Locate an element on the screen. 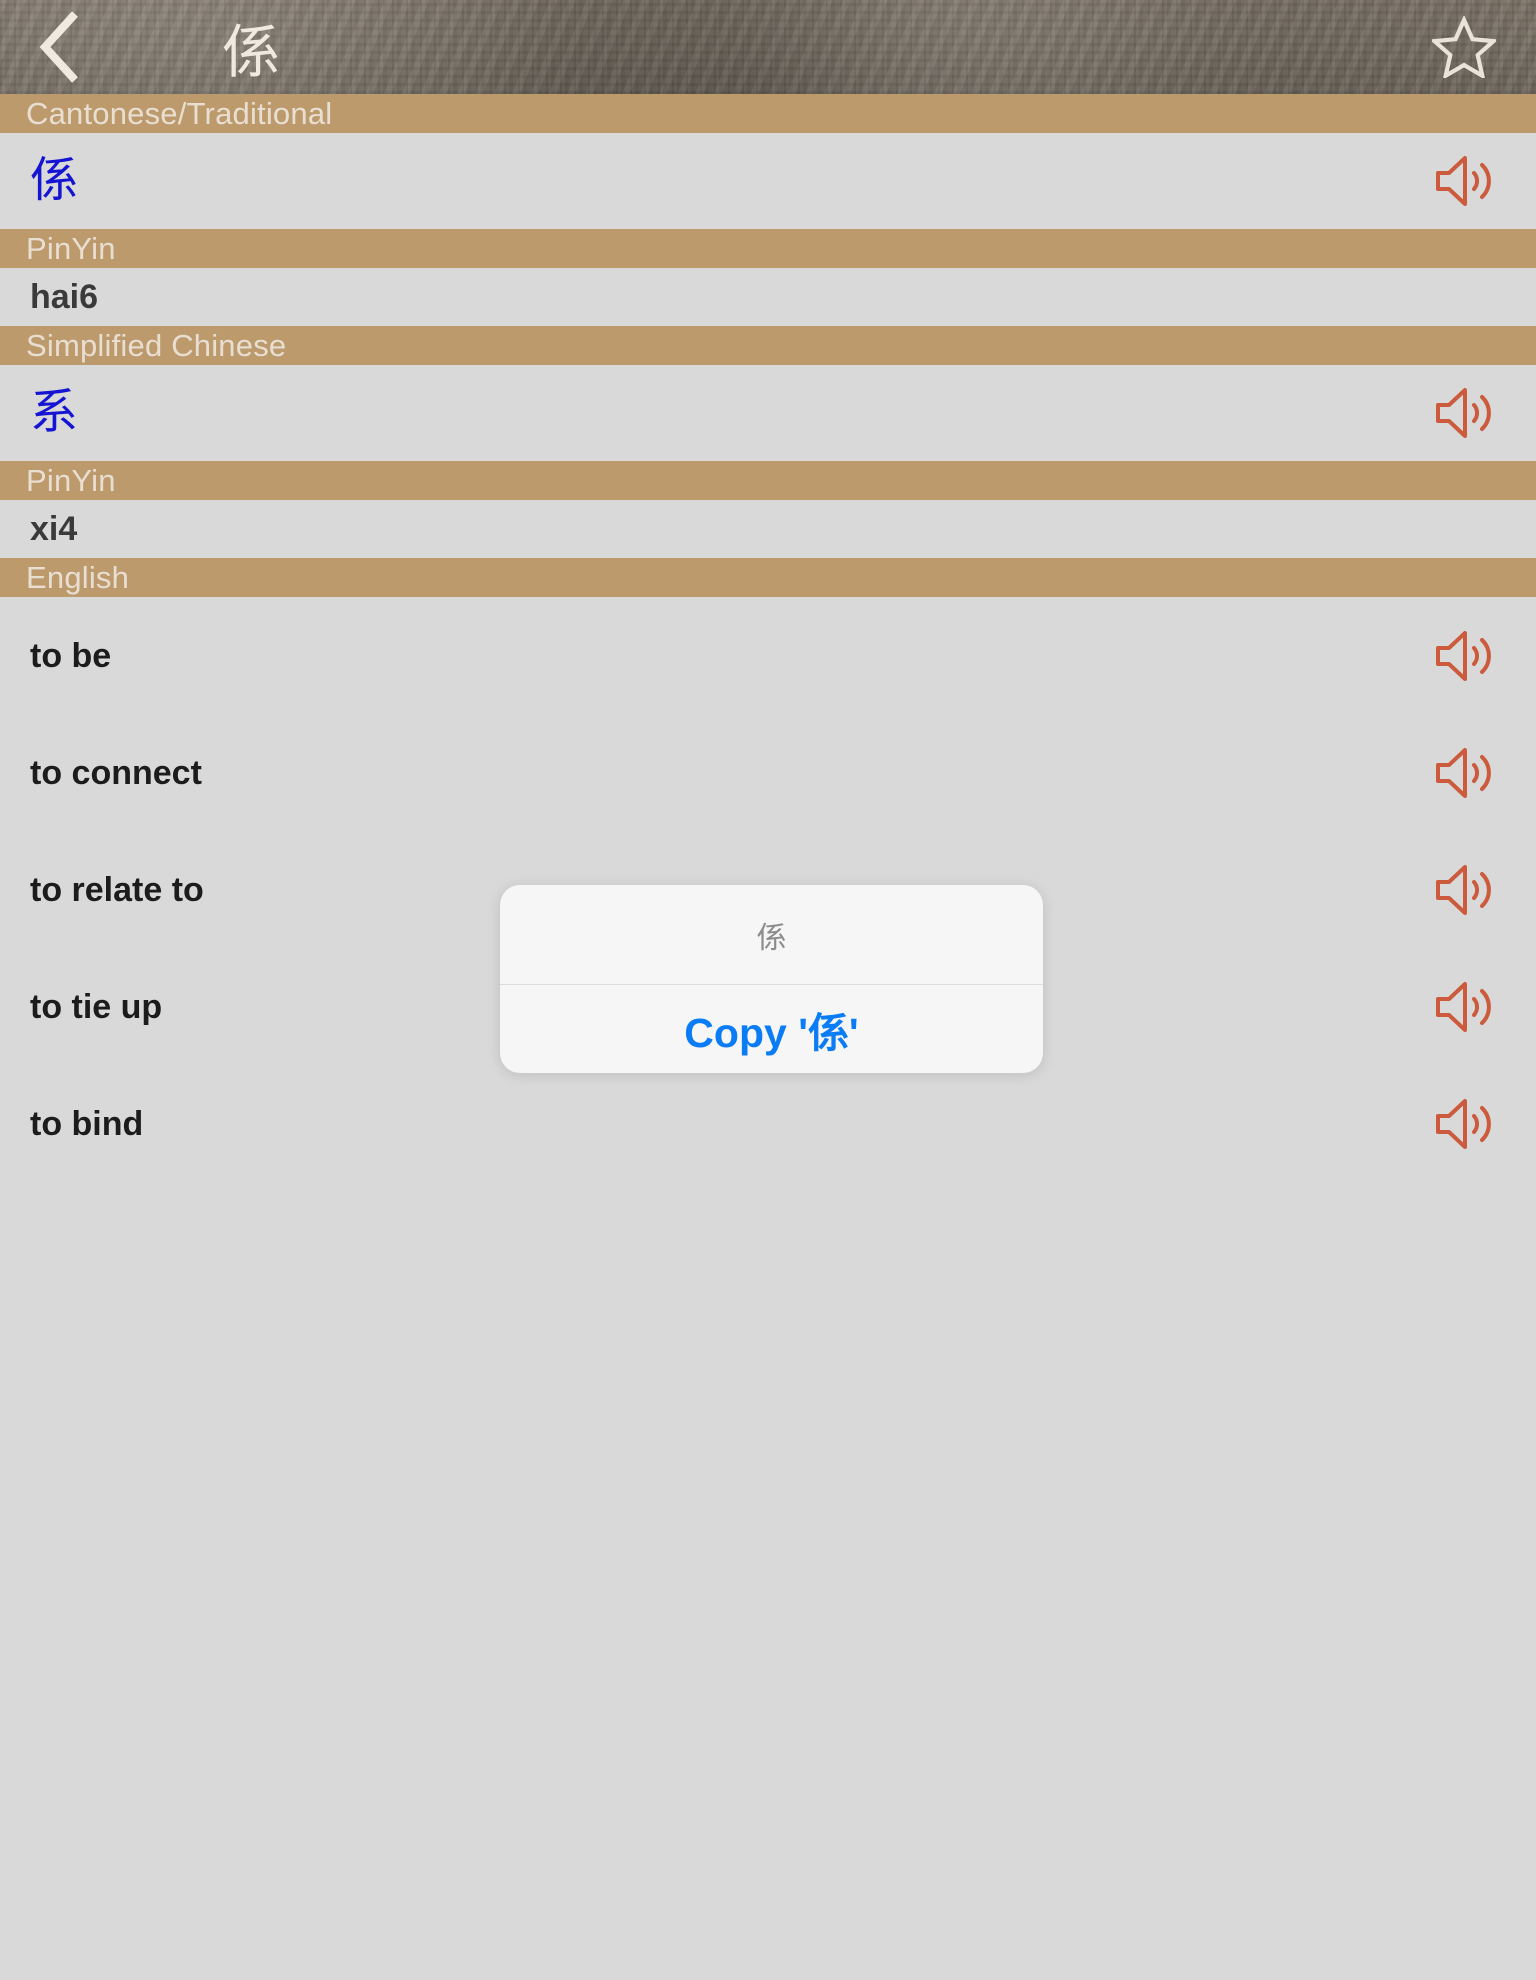  english-definition: to be is located at coordinates (70, 656).